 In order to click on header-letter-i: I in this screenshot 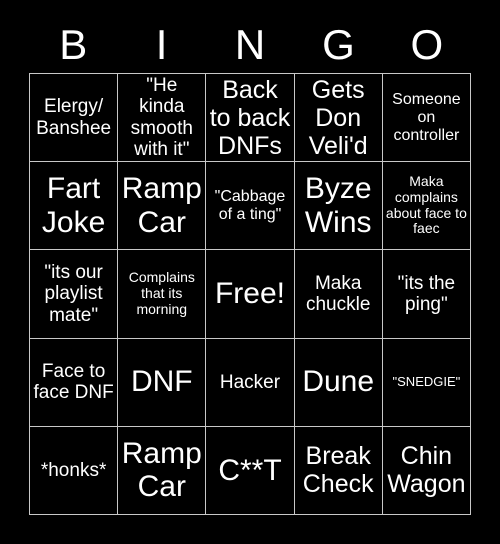, I will do `click(161, 44)`.